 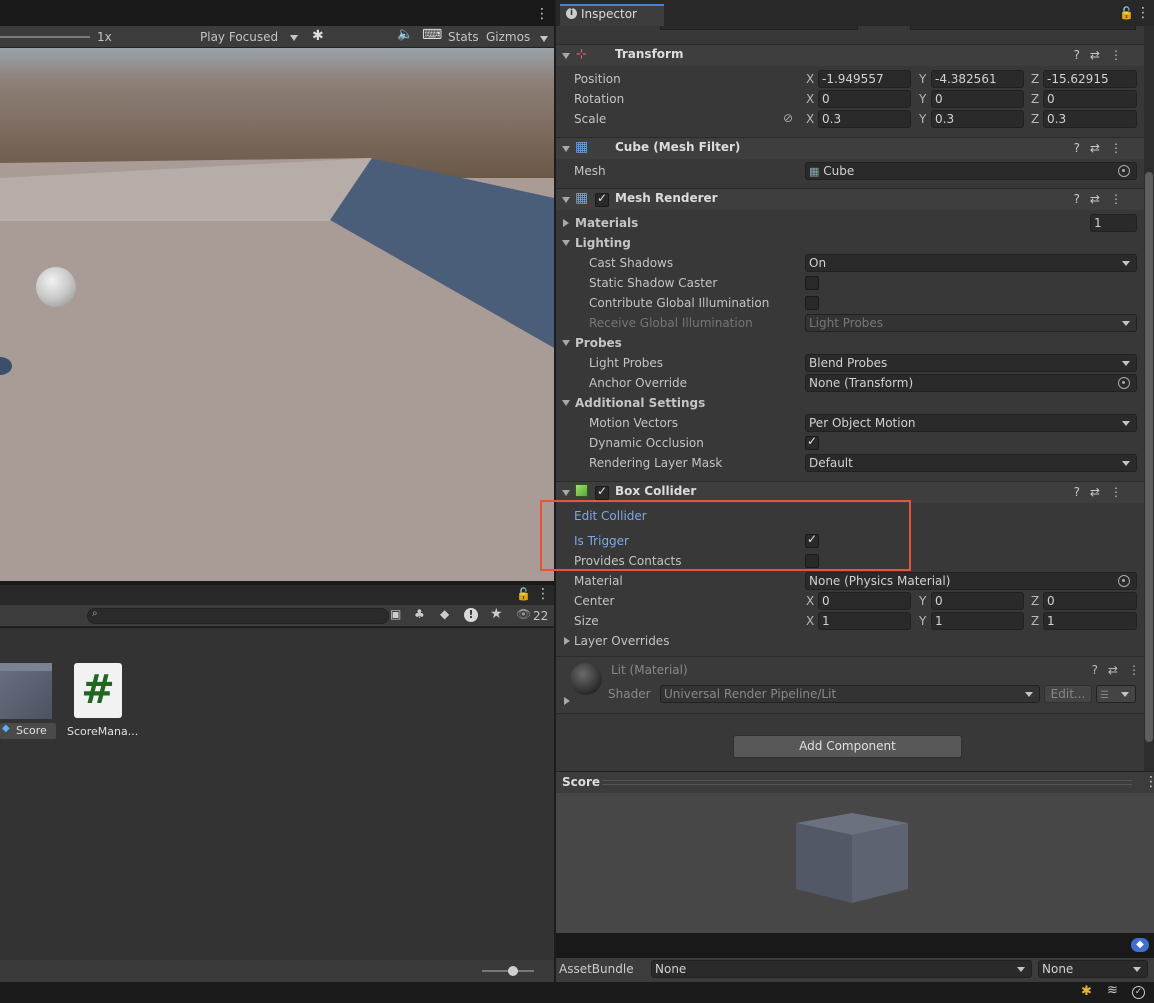 What do you see at coordinates (971, 263) in the screenshot?
I see `cast-shadows-dropdown: On` at bounding box center [971, 263].